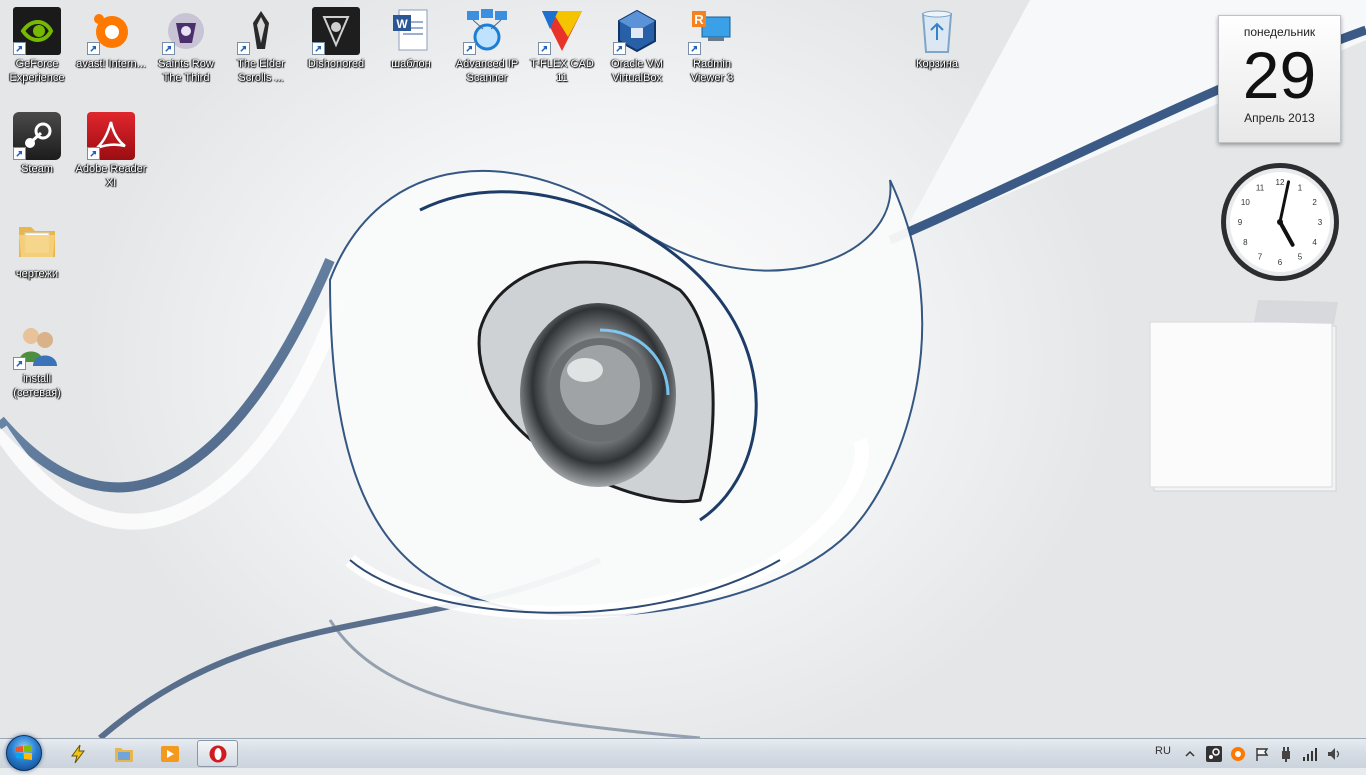  I want to click on desktop-icon-label: шаблон, so click(411, 64).